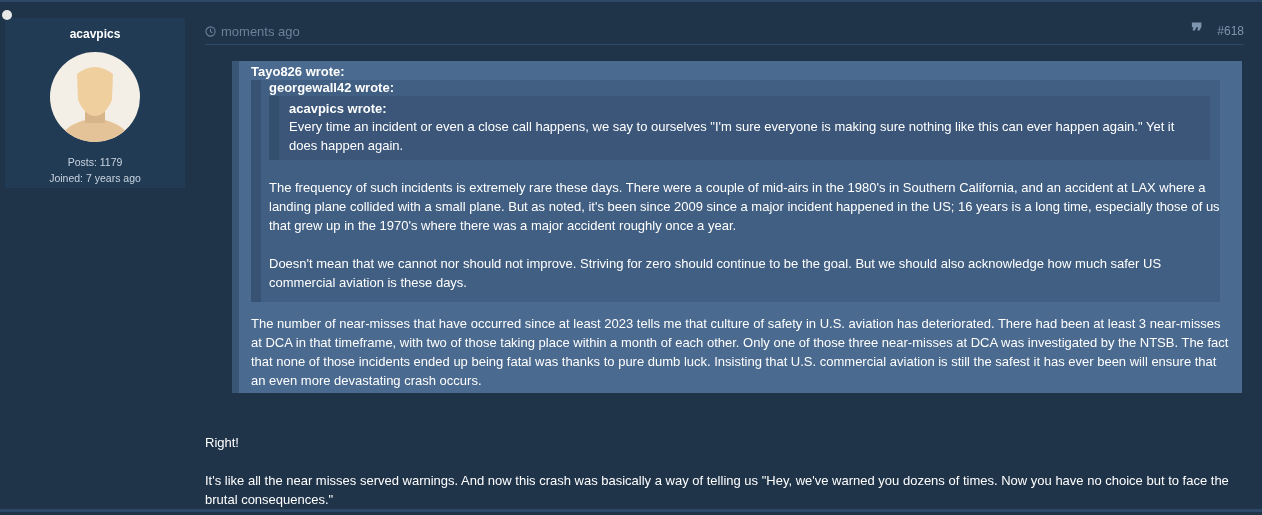 This screenshot has height=515, width=1262. Describe the element at coordinates (1230, 31) in the screenshot. I see `post-number: #618` at that location.